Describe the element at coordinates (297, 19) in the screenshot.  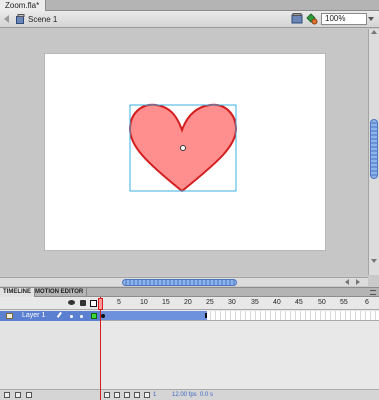
I see `edit-scene-icon` at that location.